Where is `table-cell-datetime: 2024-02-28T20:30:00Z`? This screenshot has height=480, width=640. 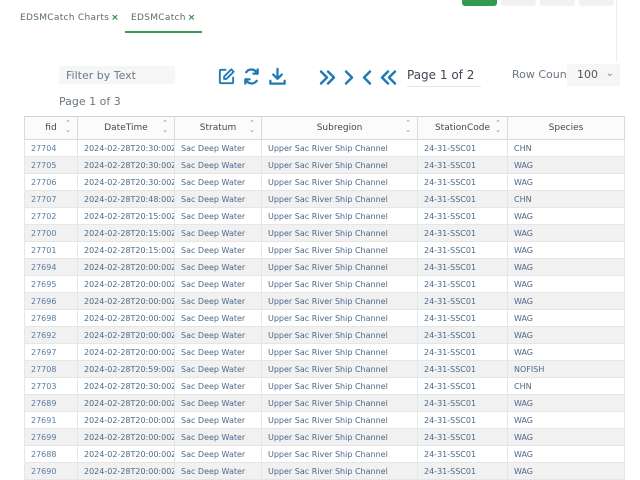
table-cell-datetime: 2024-02-28T20:30:00Z is located at coordinates (126, 165).